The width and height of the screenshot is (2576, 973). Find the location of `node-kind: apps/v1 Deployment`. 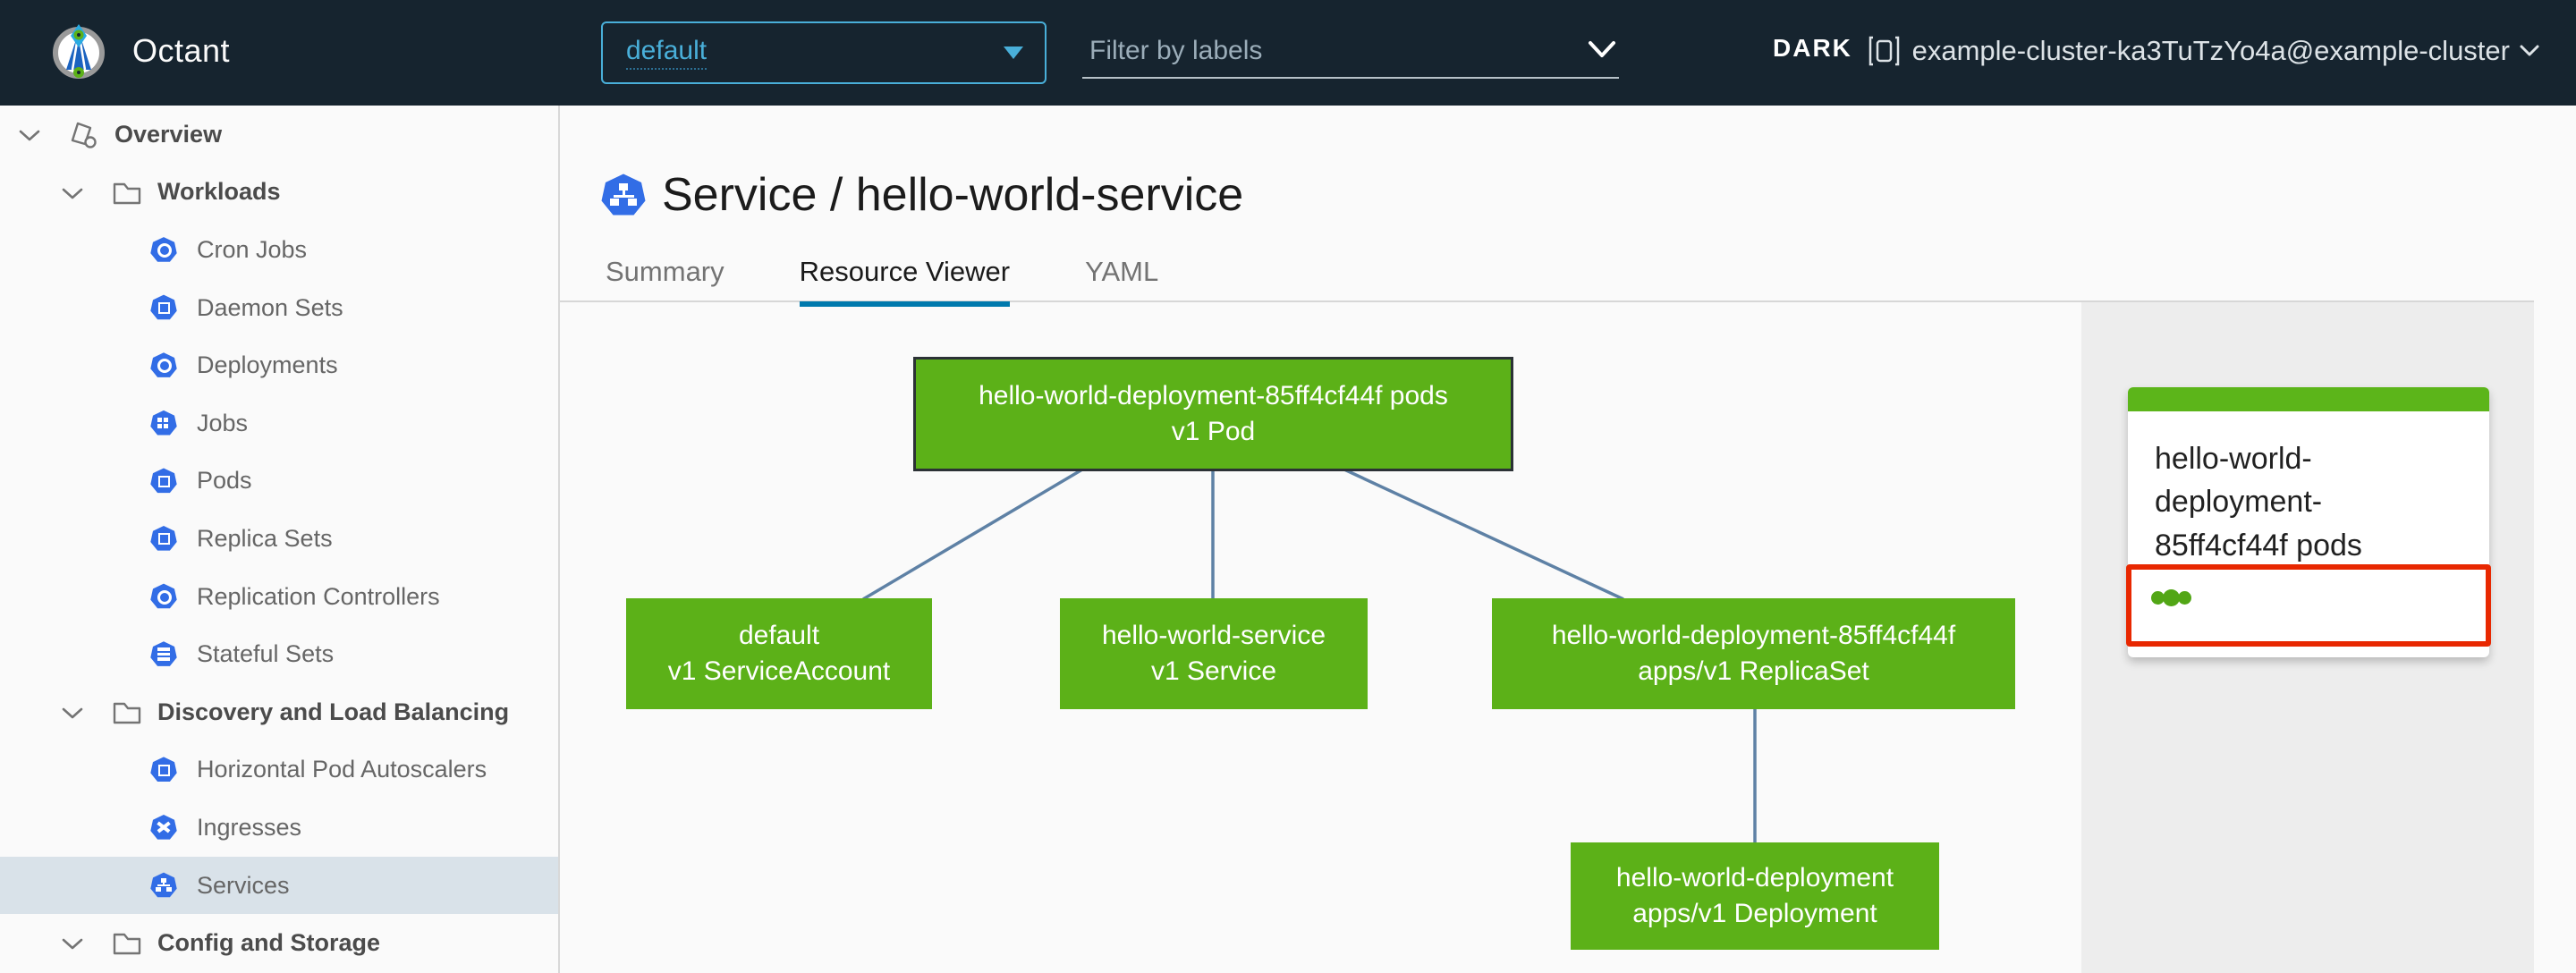

node-kind: apps/v1 Deployment is located at coordinates (1754, 913).